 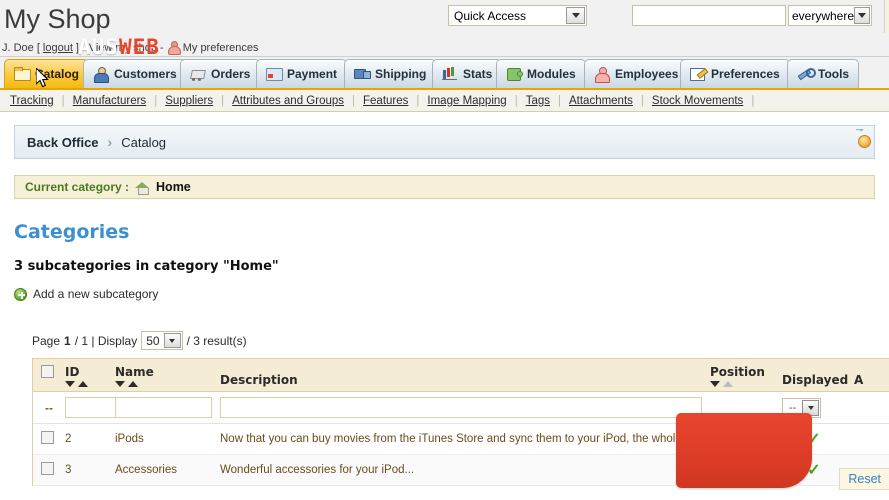 I want to click on tab-stats: Stats, so click(x=467, y=73).